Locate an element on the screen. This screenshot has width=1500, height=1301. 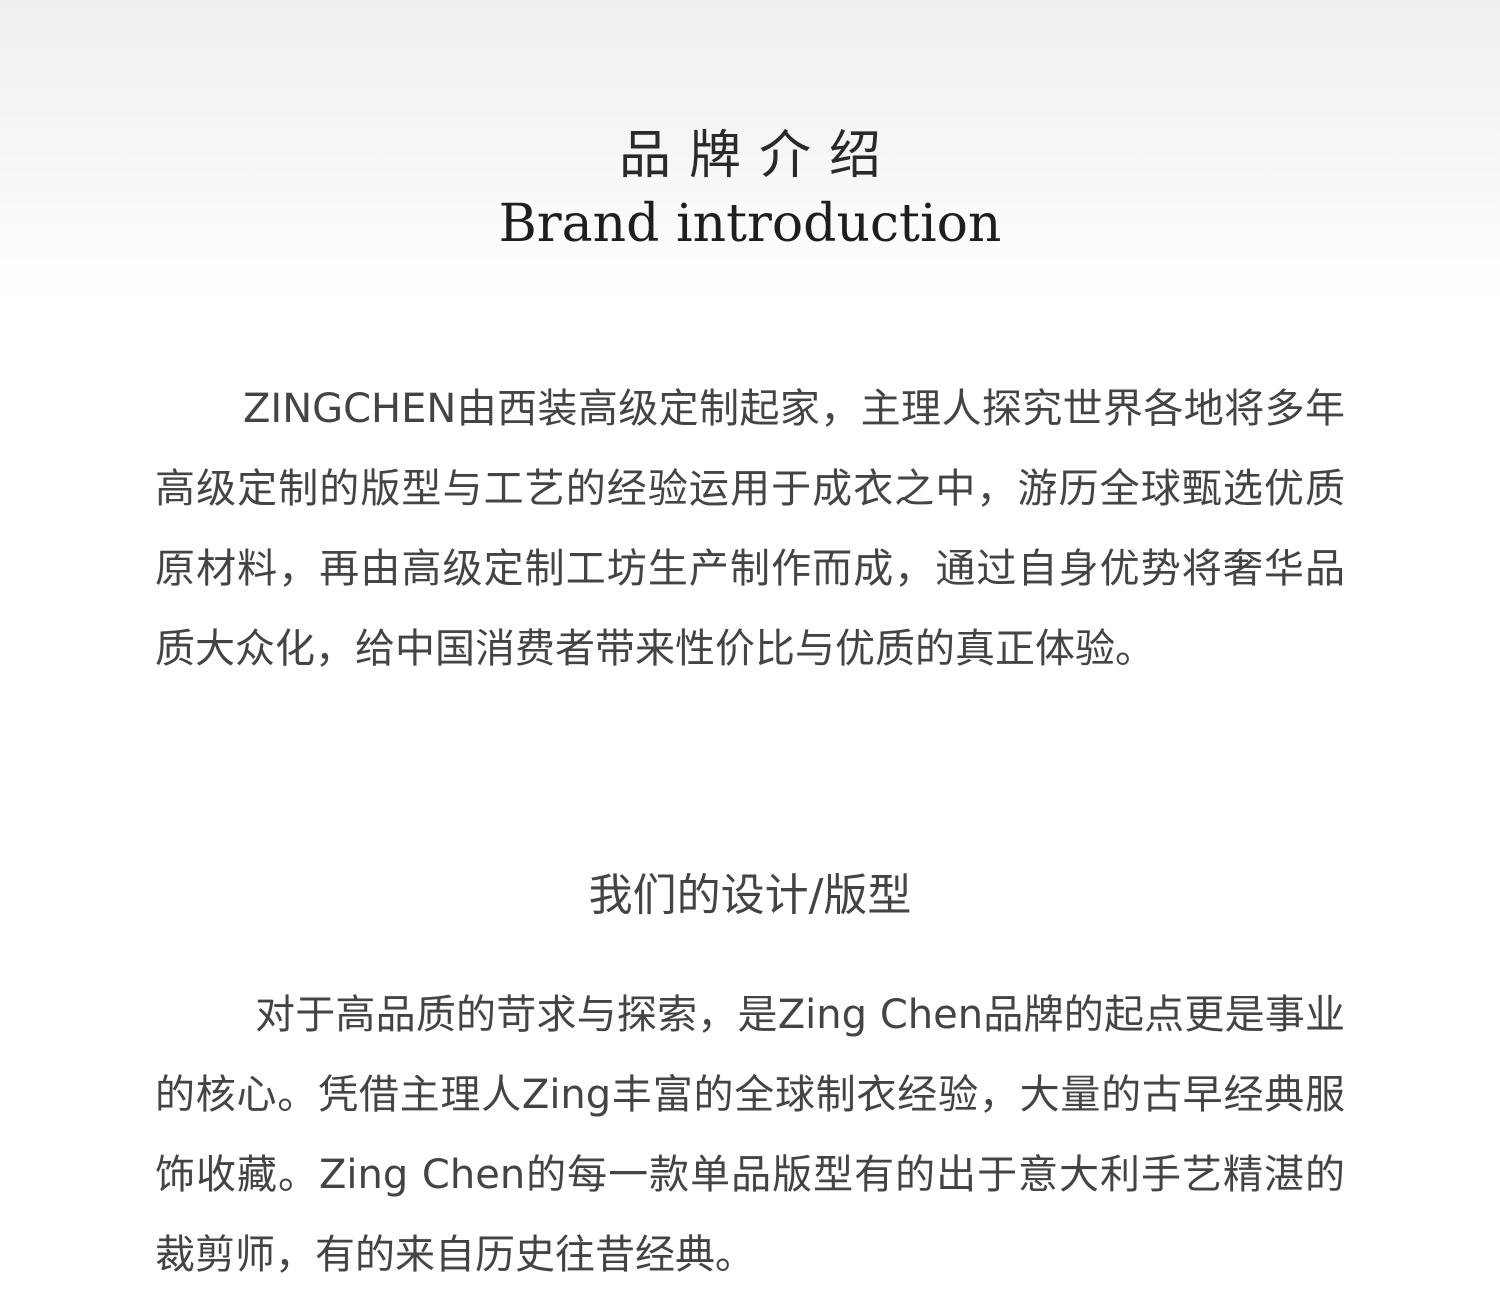
page-title-chinese: 品牌介绍 is located at coordinates (758, 156).